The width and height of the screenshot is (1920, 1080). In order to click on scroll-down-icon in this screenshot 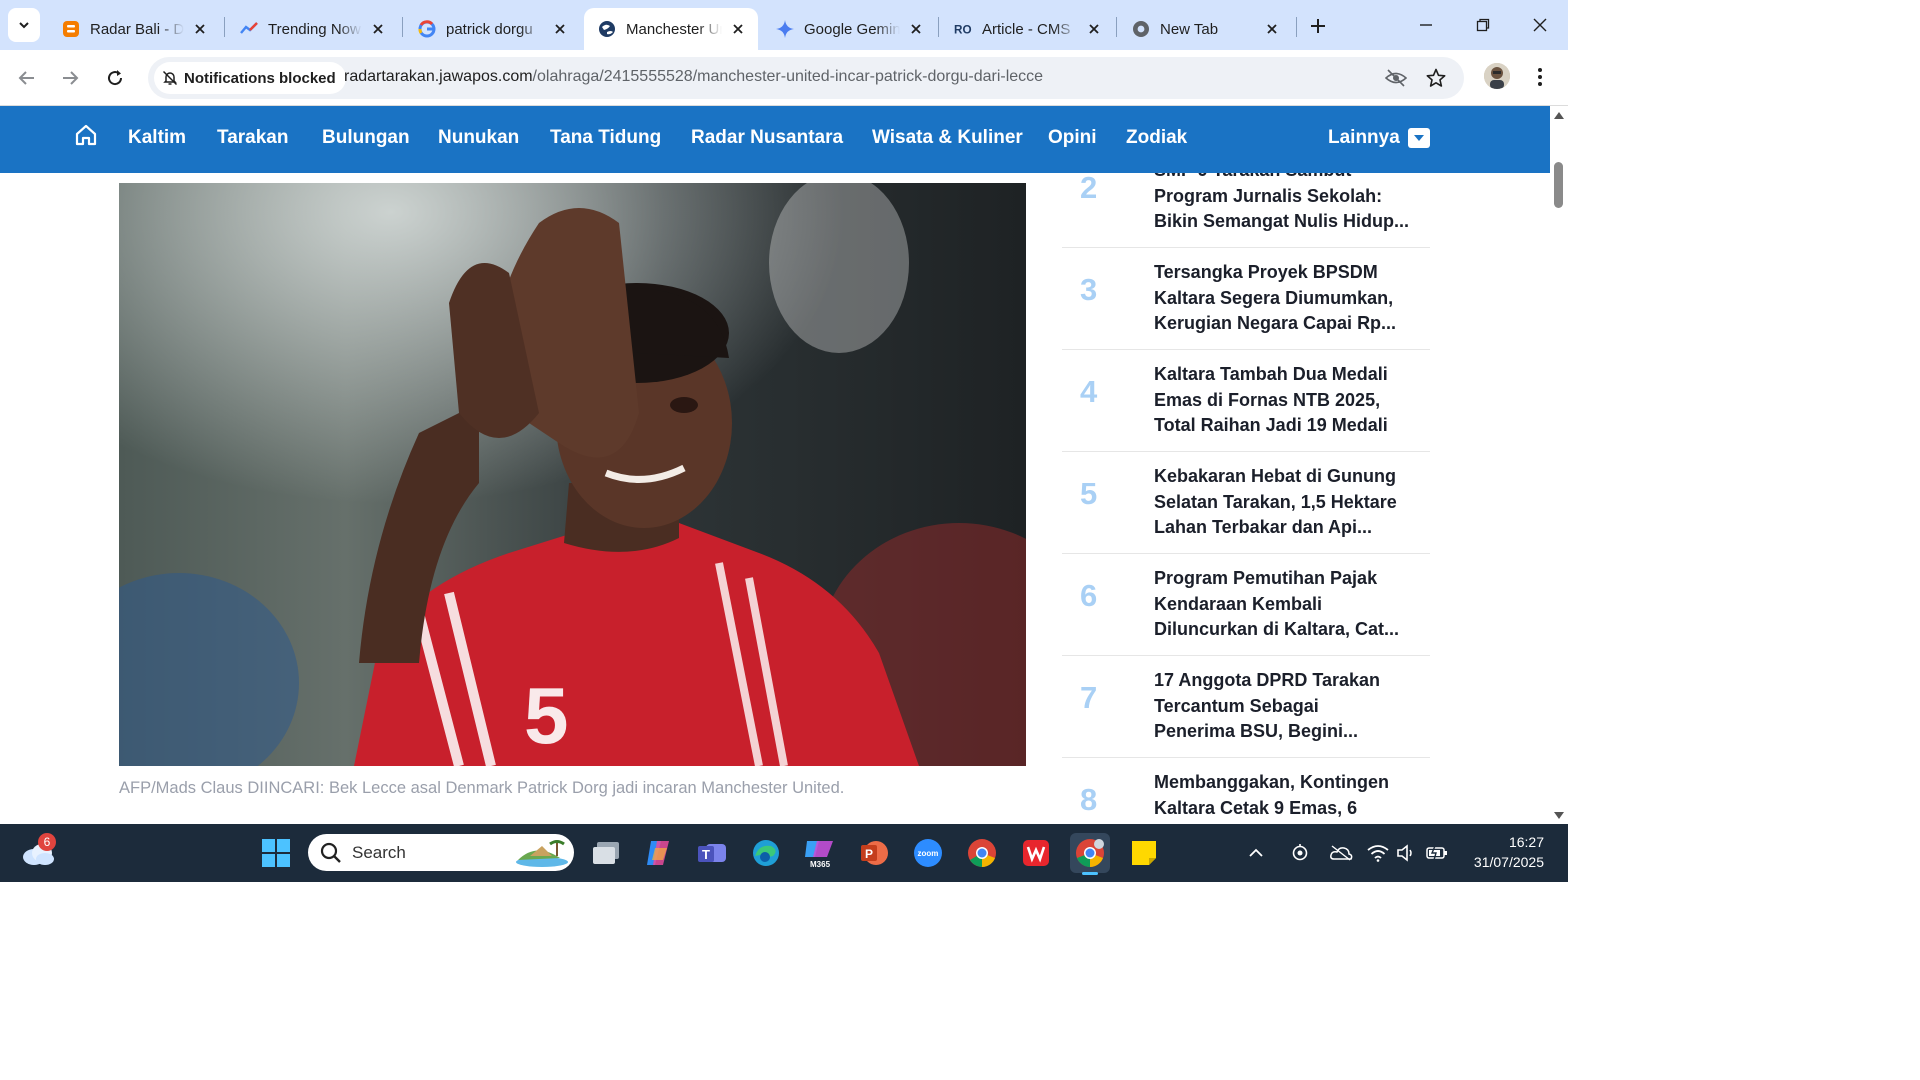, I will do `click(1559, 815)`.